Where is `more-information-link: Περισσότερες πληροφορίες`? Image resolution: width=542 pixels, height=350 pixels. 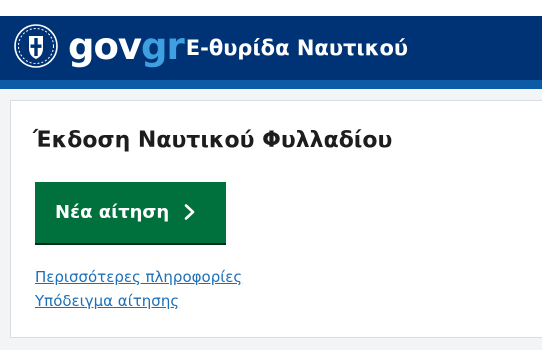
more-information-link: Περισσότερες πληροφορίες is located at coordinates (138, 277).